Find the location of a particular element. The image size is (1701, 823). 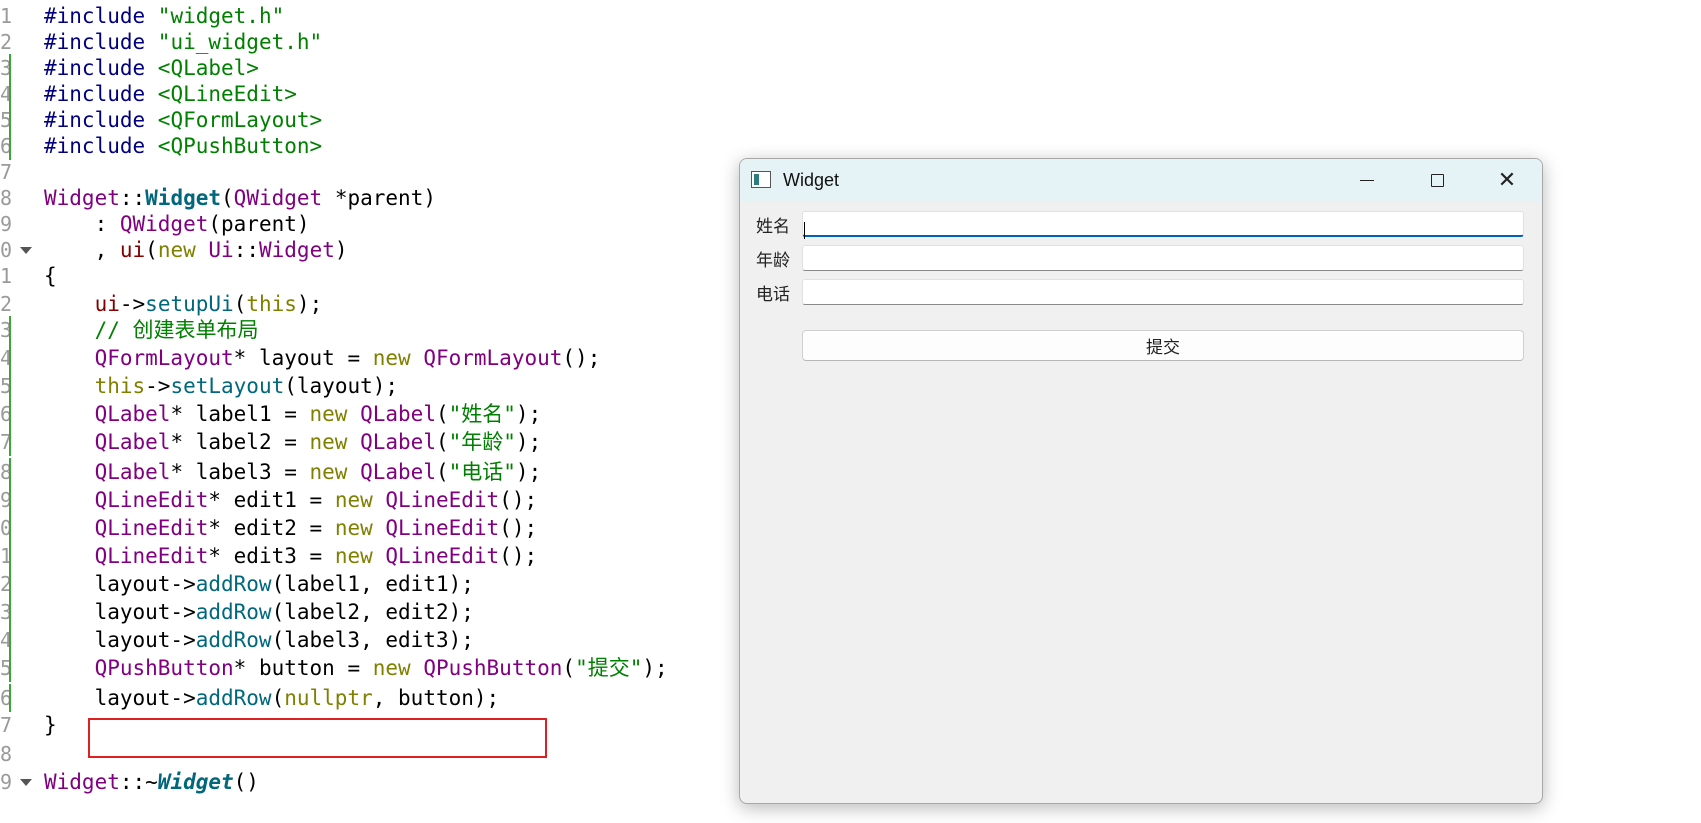

maximize-icon is located at coordinates (1437, 180).